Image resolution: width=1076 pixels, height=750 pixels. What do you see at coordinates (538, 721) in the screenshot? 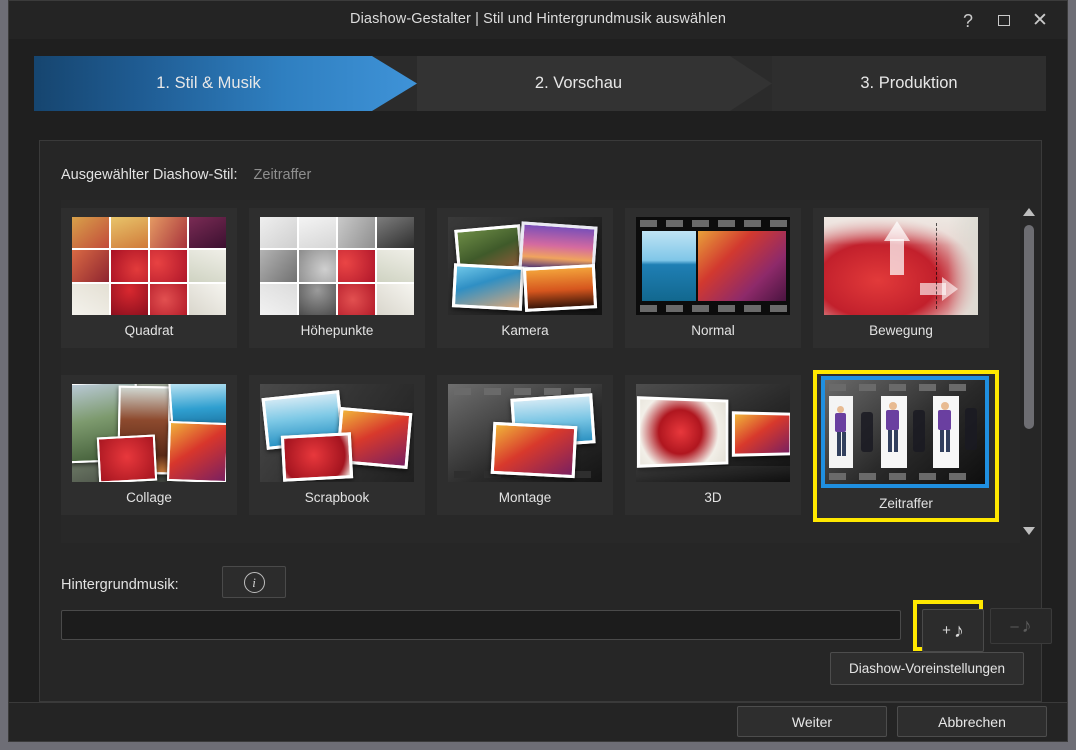
I see `dialog-footer: Weiter Abbrechen` at bounding box center [538, 721].